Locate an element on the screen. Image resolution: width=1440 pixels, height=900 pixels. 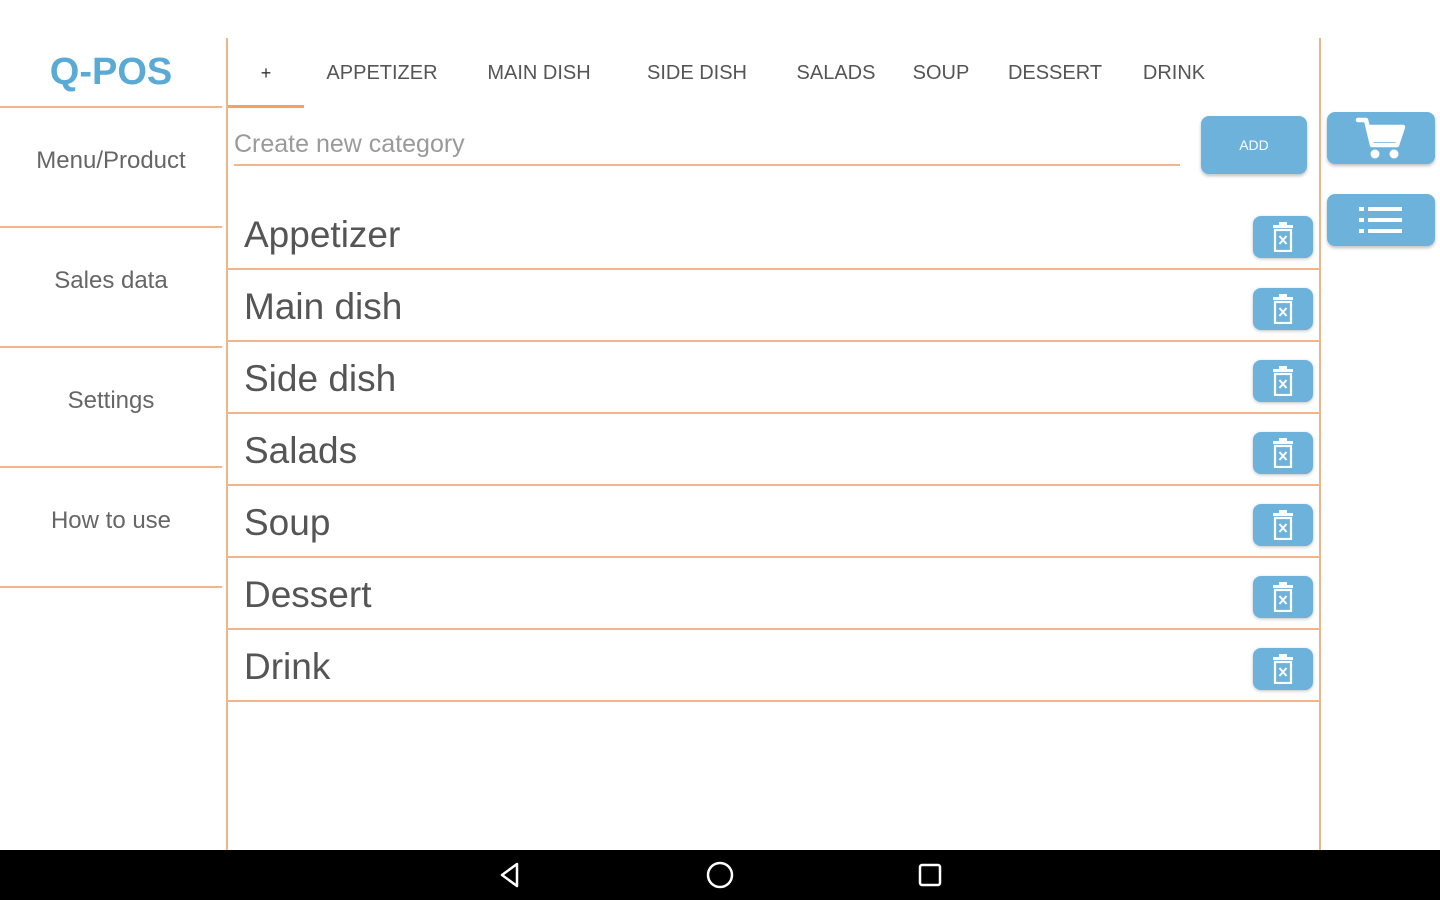
list-item: Drink is located at coordinates (773, 666).